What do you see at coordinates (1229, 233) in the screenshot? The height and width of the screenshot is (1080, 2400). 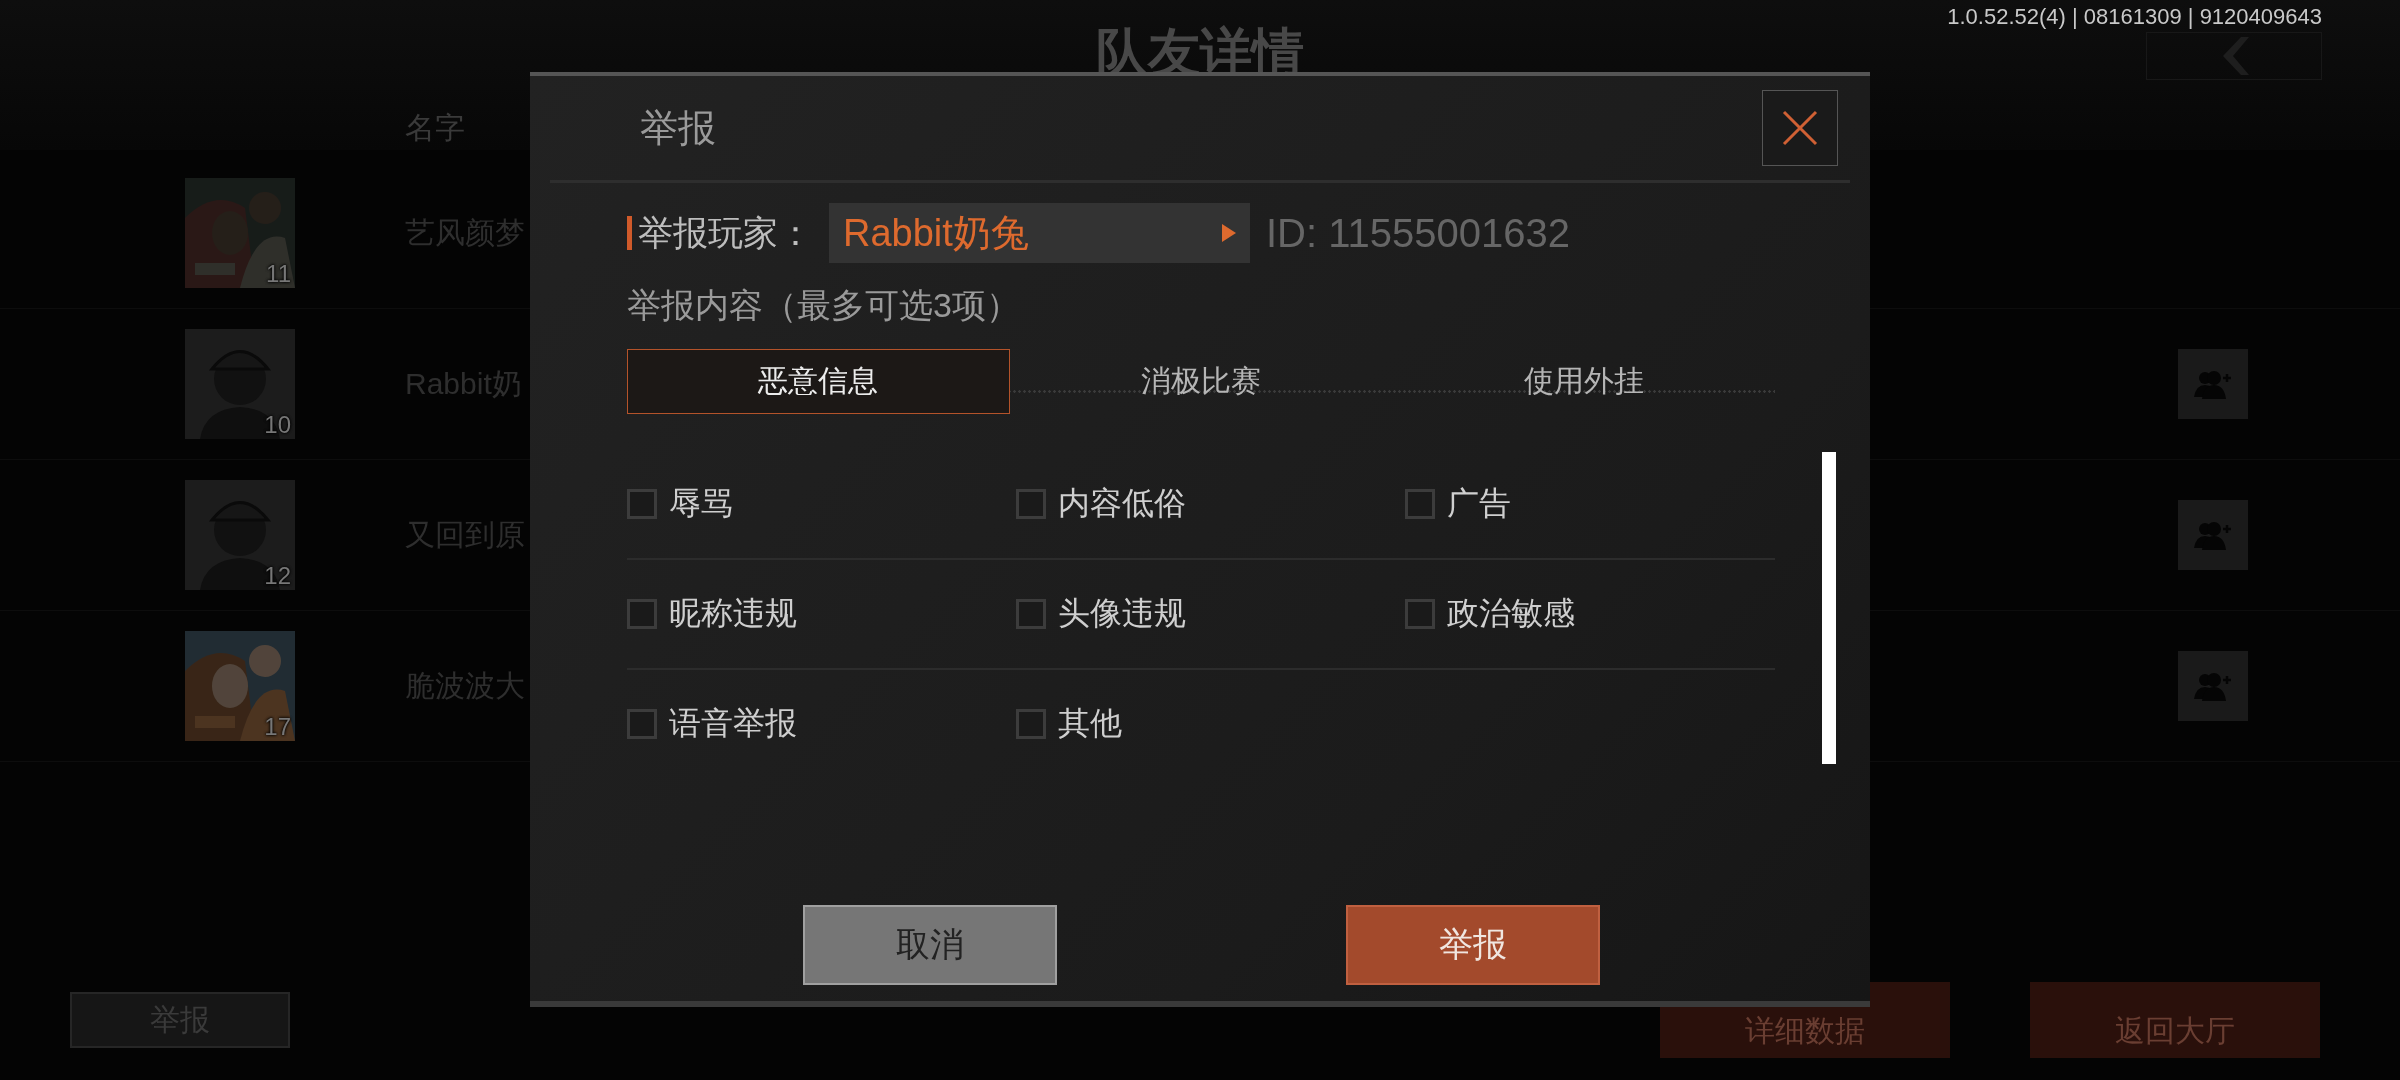 I see `caret-icon` at bounding box center [1229, 233].